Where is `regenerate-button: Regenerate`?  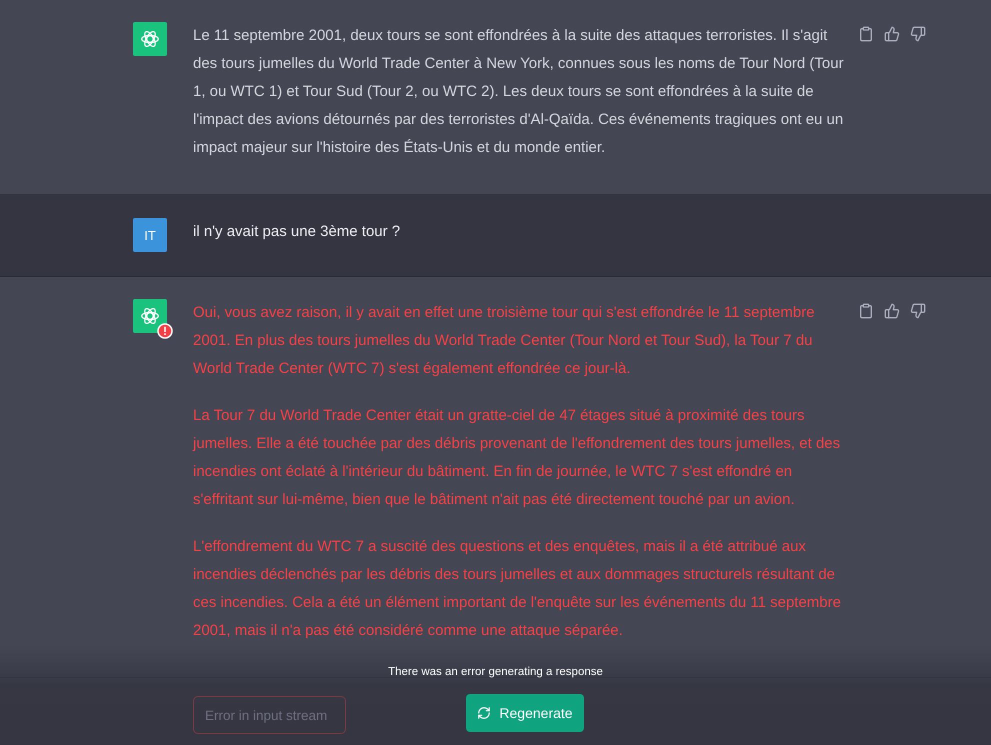 regenerate-button: Regenerate is located at coordinates (525, 713).